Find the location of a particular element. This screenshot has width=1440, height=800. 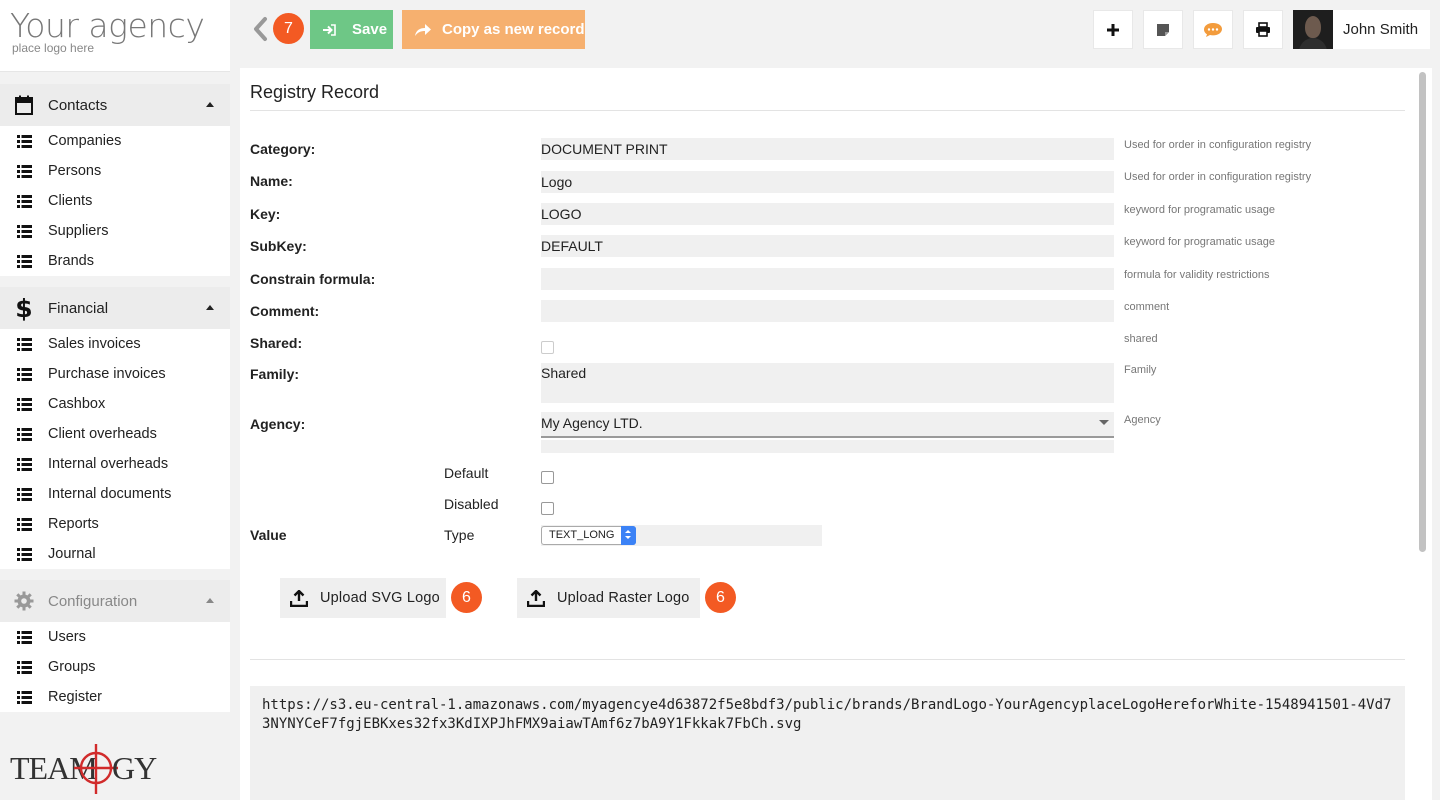

constrain-formula-label: Constrain formula: is located at coordinates (313, 279).